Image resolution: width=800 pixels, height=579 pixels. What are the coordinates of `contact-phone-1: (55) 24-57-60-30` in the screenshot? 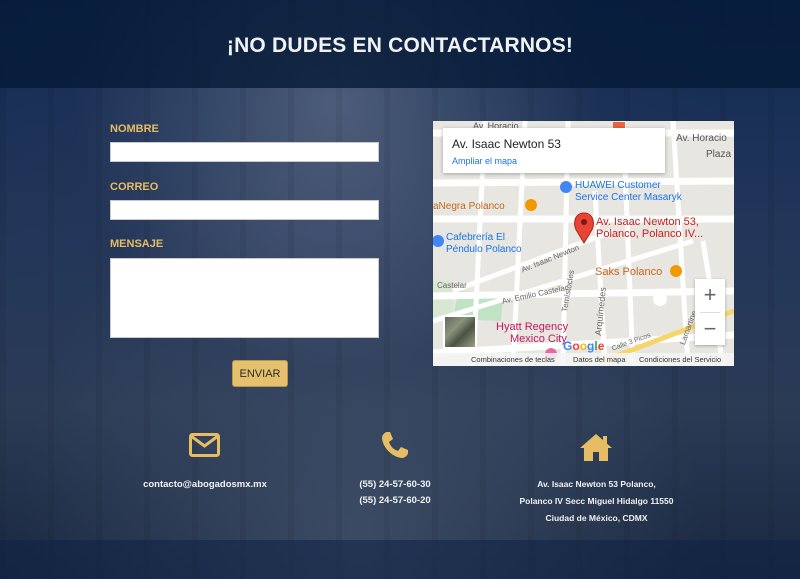 It's located at (395, 484).